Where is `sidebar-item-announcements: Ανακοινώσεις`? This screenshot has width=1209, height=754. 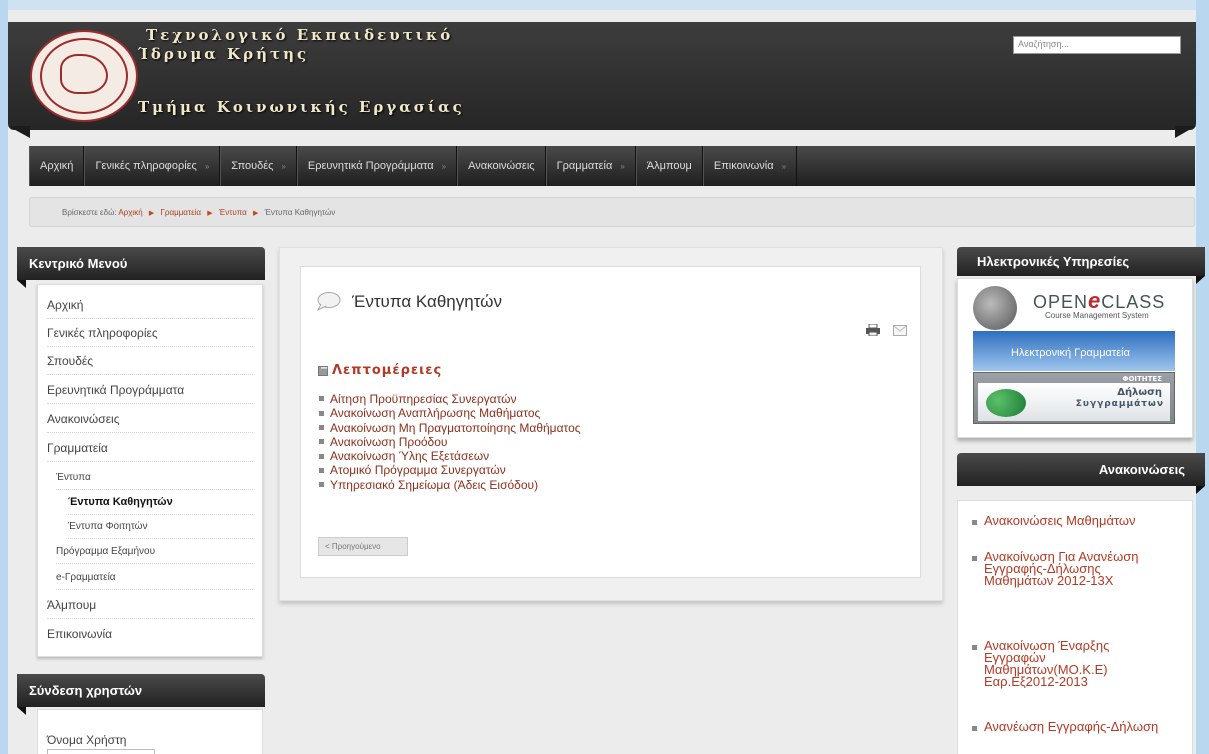 sidebar-item-announcements: Ανακοινώσεις is located at coordinates (150, 422).